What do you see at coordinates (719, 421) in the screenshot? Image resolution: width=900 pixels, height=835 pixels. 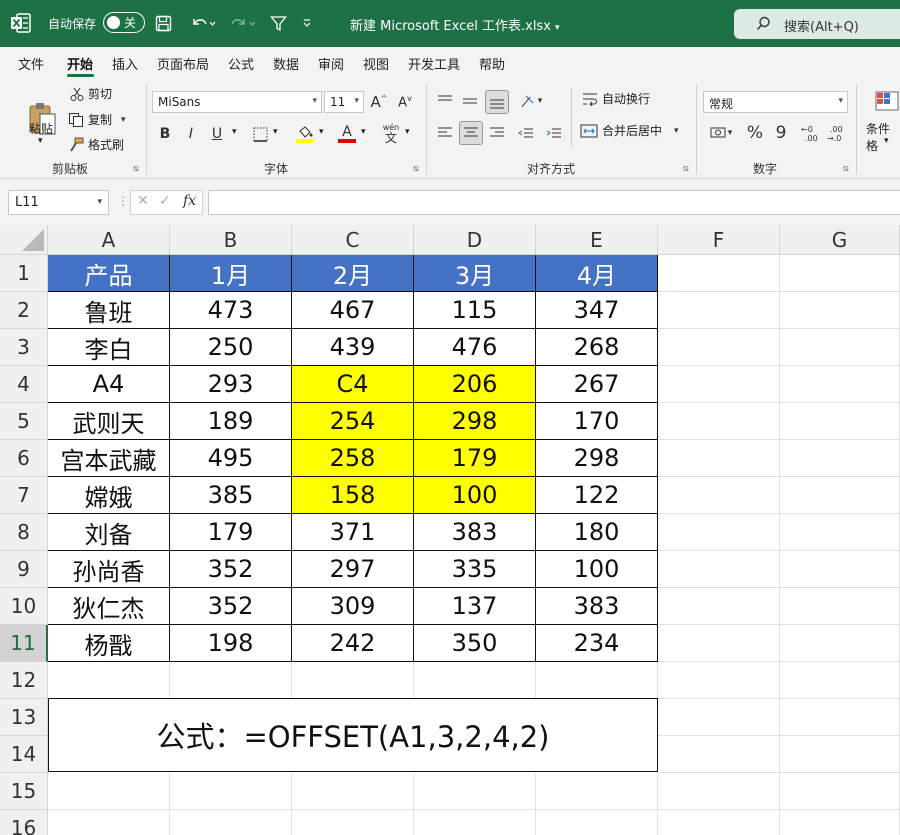 I see `cell-f5` at bounding box center [719, 421].